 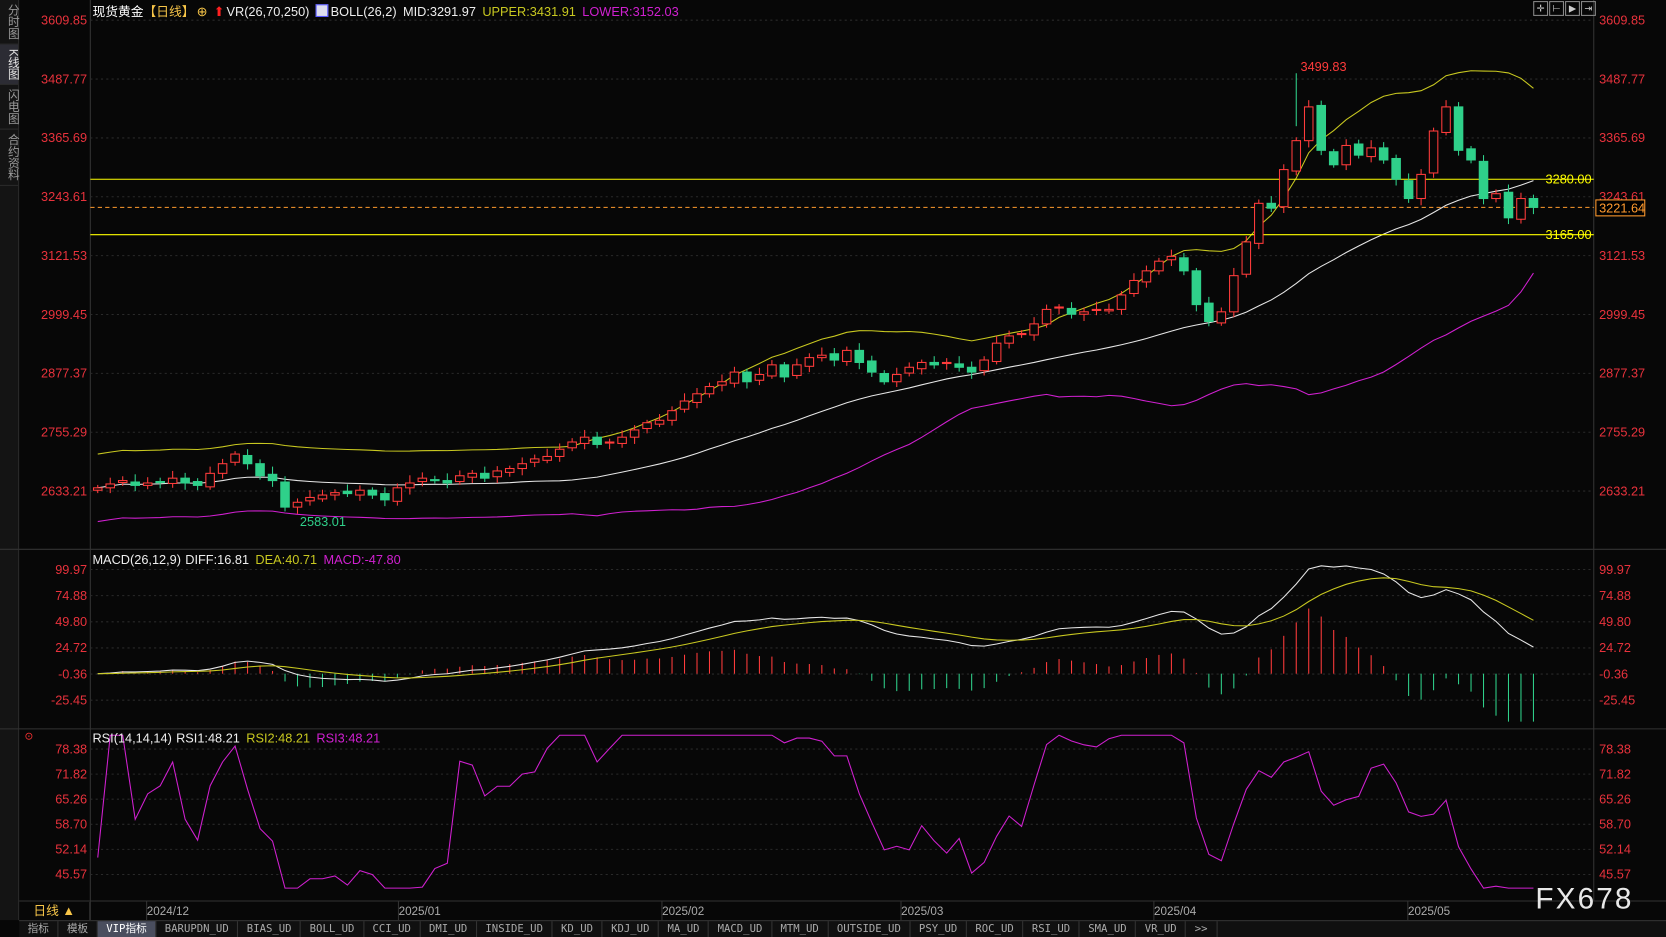 I want to click on indicator-tab: RSI_UD, so click(x=1051, y=929).